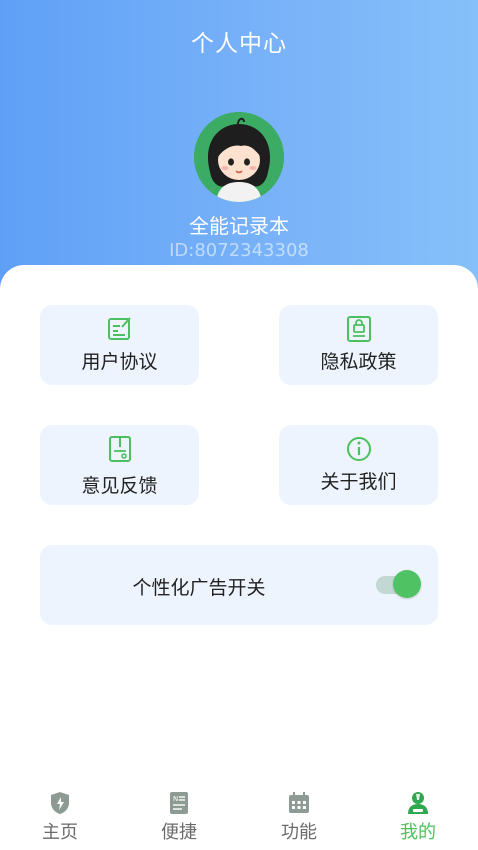 The height and width of the screenshot is (850, 478). I want to click on personalized-ad-setting: 个性化广告开关, so click(239, 585).